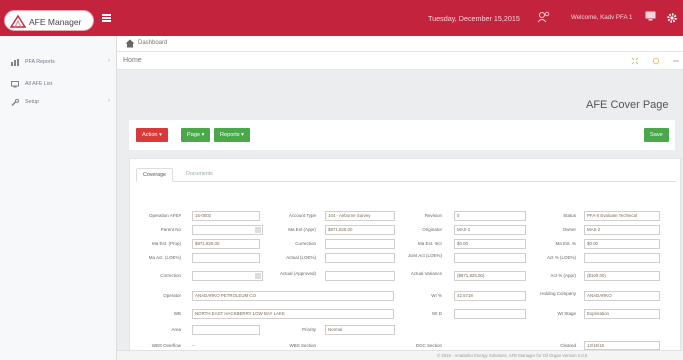 This screenshot has height=360, width=683. What do you see at coordinates (302, 229) in the screenshot?
I see `label-ma-est-appr: Ma Est (Appr)` at bounding box center [302, 229].